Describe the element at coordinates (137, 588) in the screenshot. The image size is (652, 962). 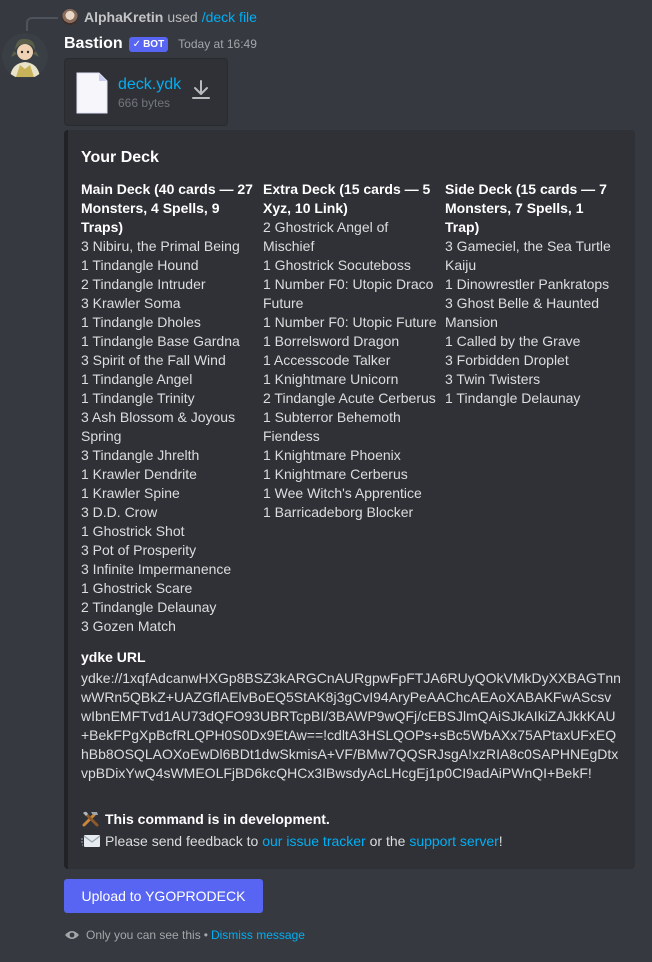
I see `card-entry: 1 Ghostrick Scare` at that location.